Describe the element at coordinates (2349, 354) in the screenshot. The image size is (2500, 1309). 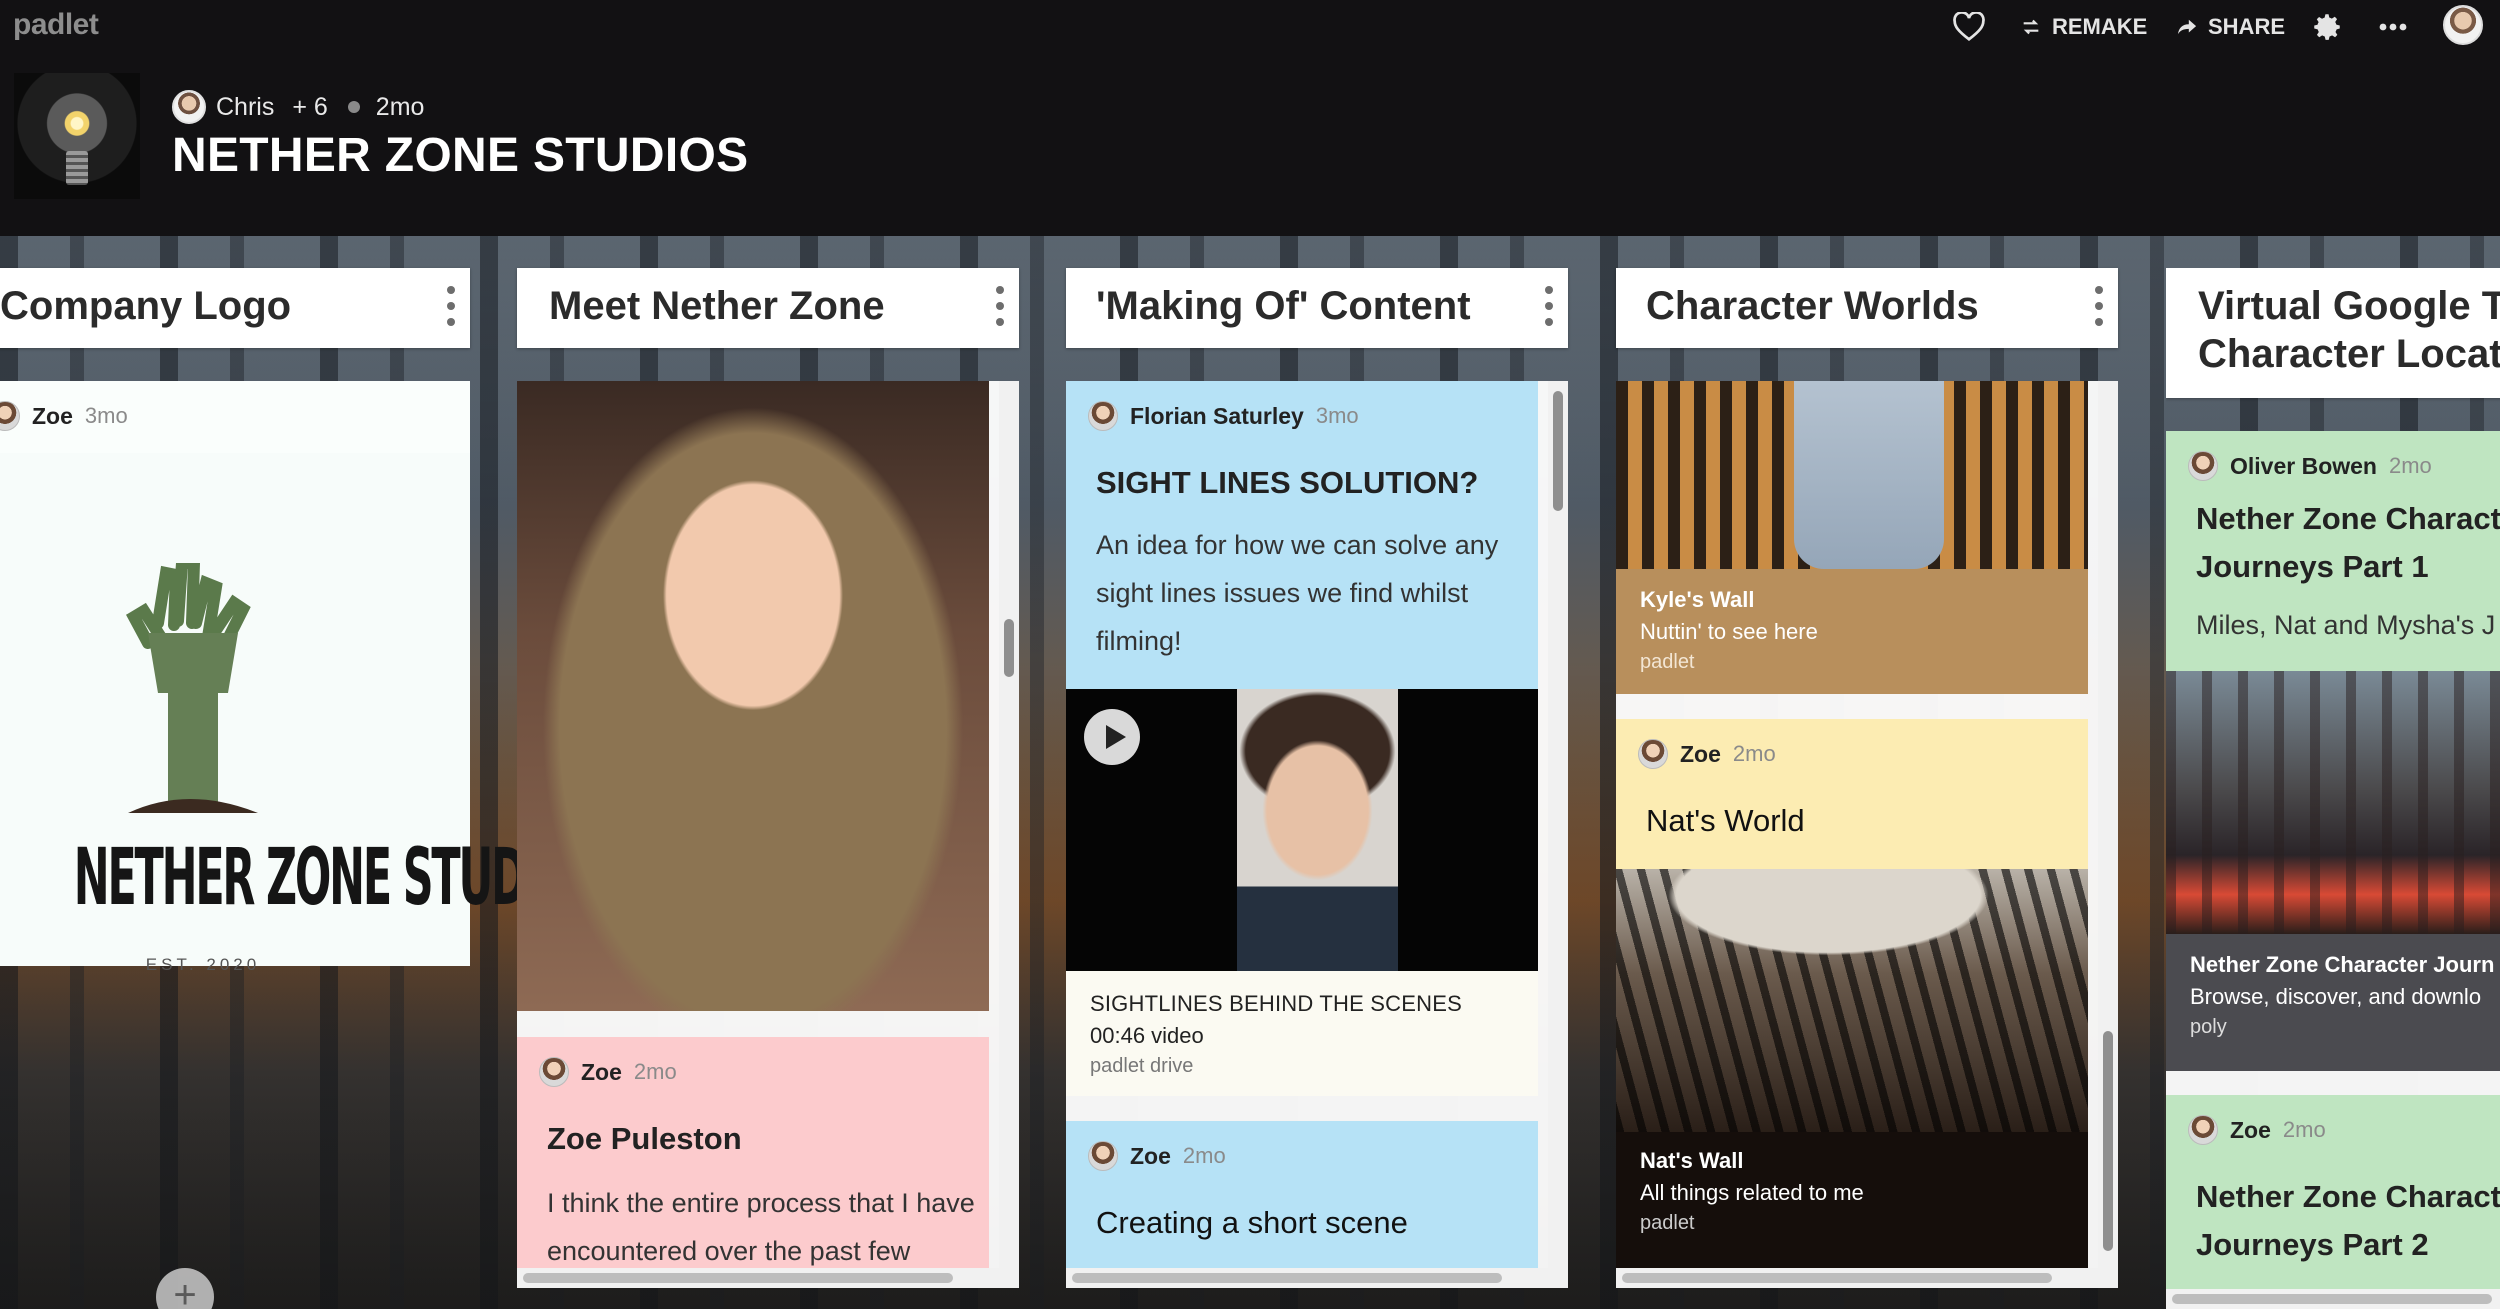
I see `section-title-line2: Character Locatic` at that location.